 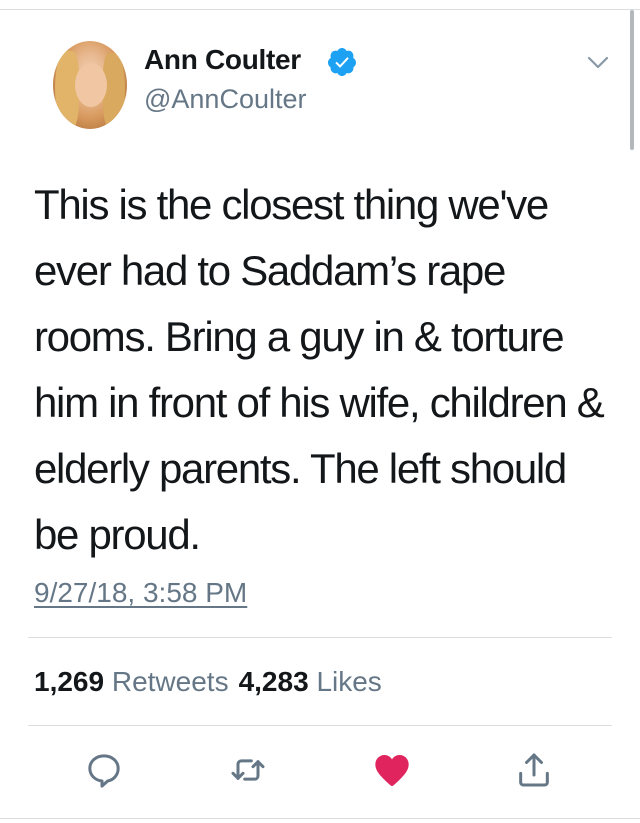 I want to click on reply-icon, so click(x=104, y=770).